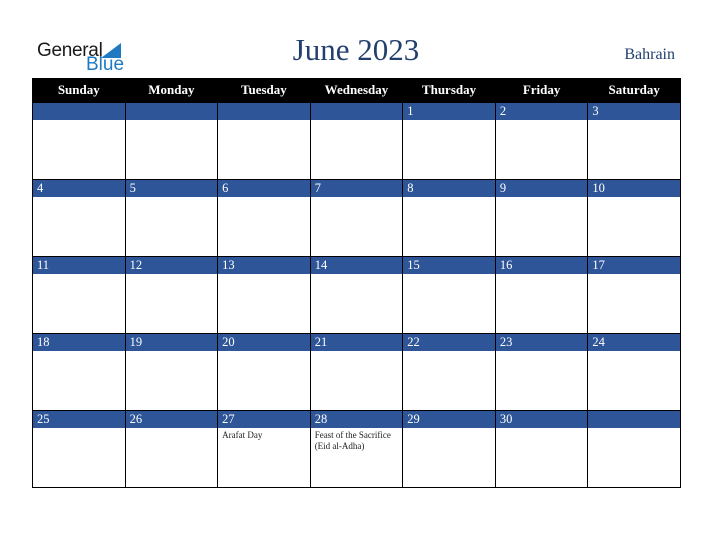  What do you see at coordinates (242, 435) in the screenshot?
I see `holiday-event: Arafat Day` at bounding box center [242, 435].